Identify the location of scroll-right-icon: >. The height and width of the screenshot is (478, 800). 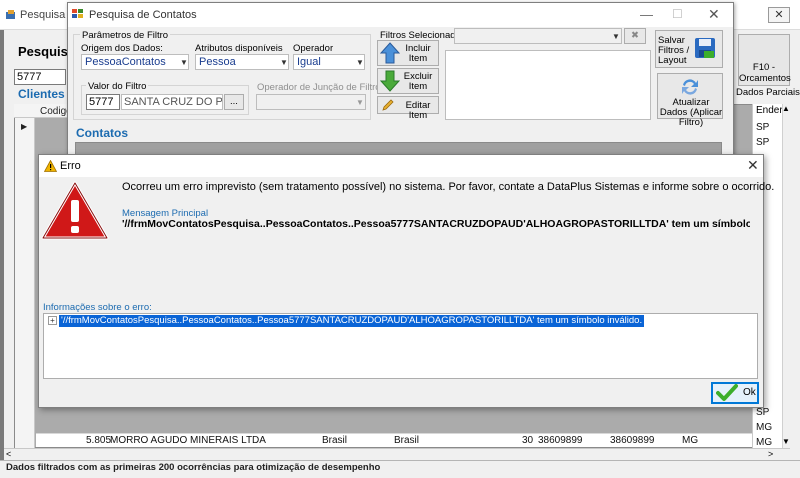
(770, 454).